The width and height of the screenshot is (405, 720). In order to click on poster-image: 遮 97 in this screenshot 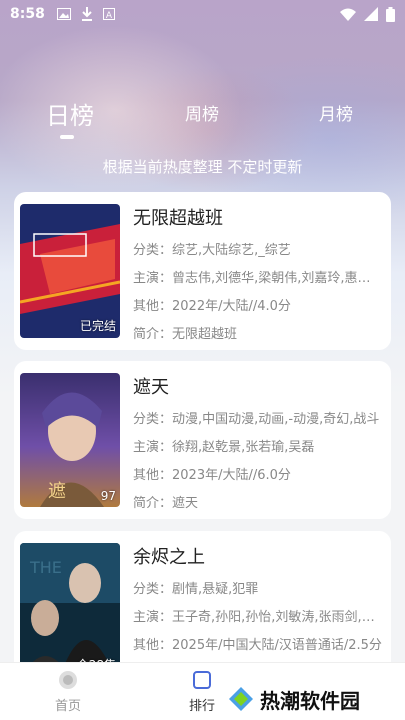, I will do `click(70, 440)`.